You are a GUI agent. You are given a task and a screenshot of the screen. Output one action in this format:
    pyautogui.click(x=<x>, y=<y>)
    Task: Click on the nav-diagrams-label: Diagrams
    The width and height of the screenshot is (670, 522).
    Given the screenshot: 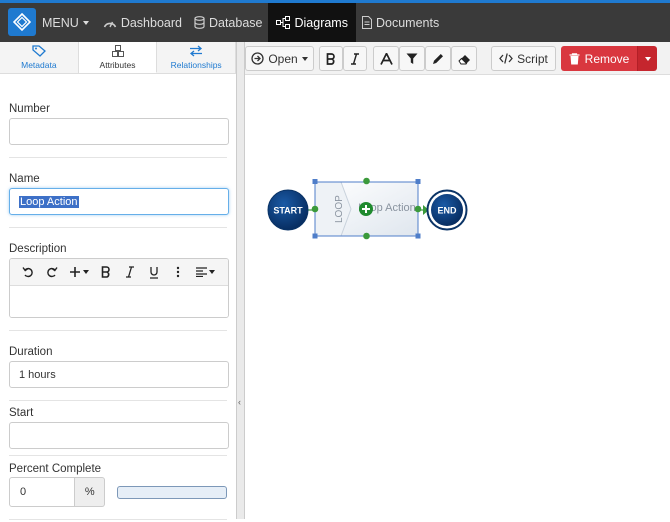 What is the action you would take?
    pyautogui.click(x=321, y=22)
    